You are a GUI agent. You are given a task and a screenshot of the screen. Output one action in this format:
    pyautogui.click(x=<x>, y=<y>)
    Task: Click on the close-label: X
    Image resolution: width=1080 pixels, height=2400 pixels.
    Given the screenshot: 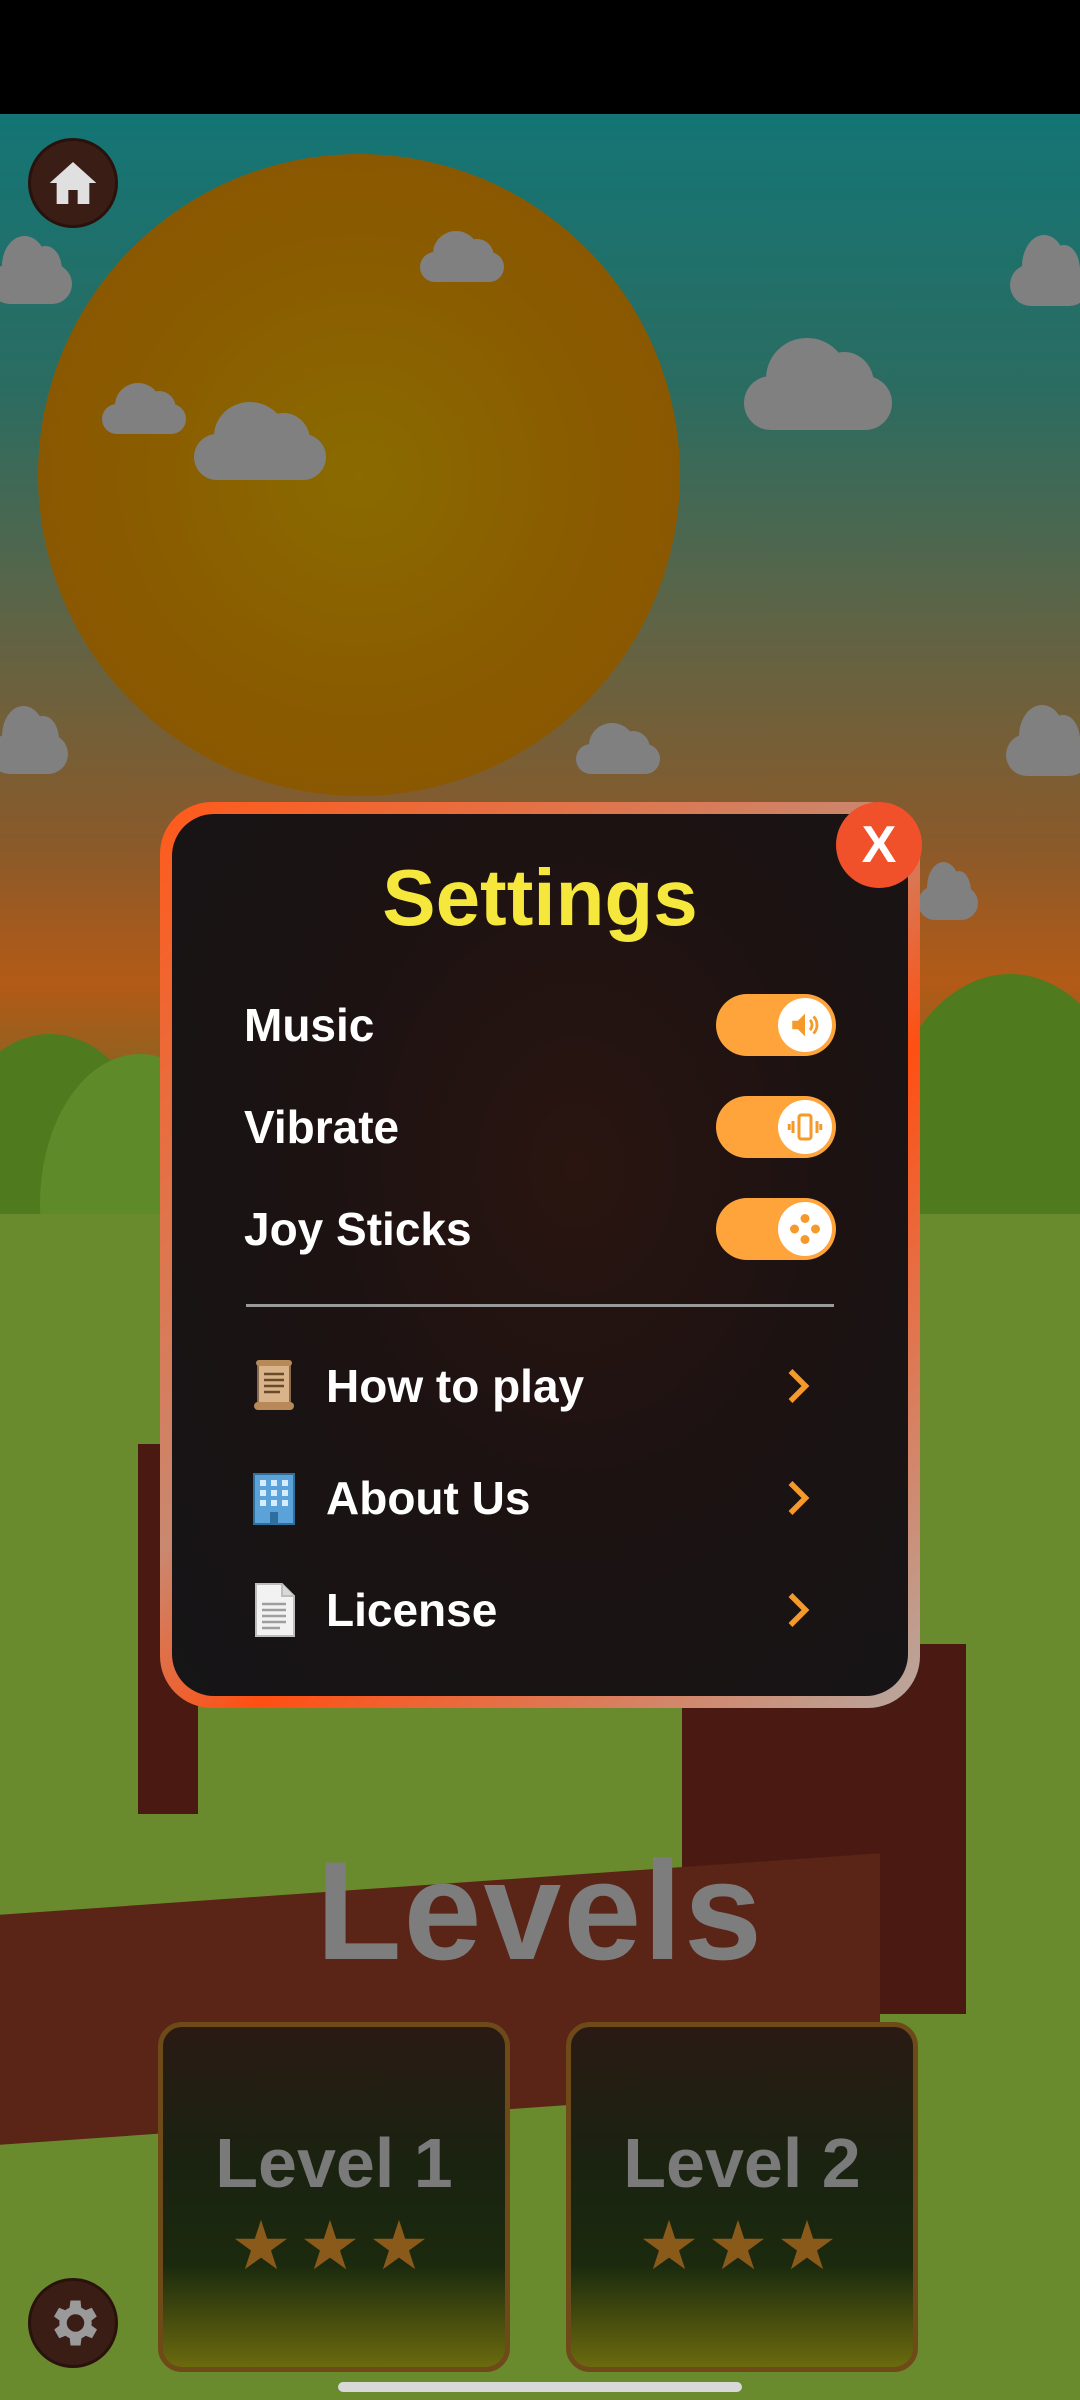 What is the action you would take?
    pyautogui.click(x=879, y=845)
    